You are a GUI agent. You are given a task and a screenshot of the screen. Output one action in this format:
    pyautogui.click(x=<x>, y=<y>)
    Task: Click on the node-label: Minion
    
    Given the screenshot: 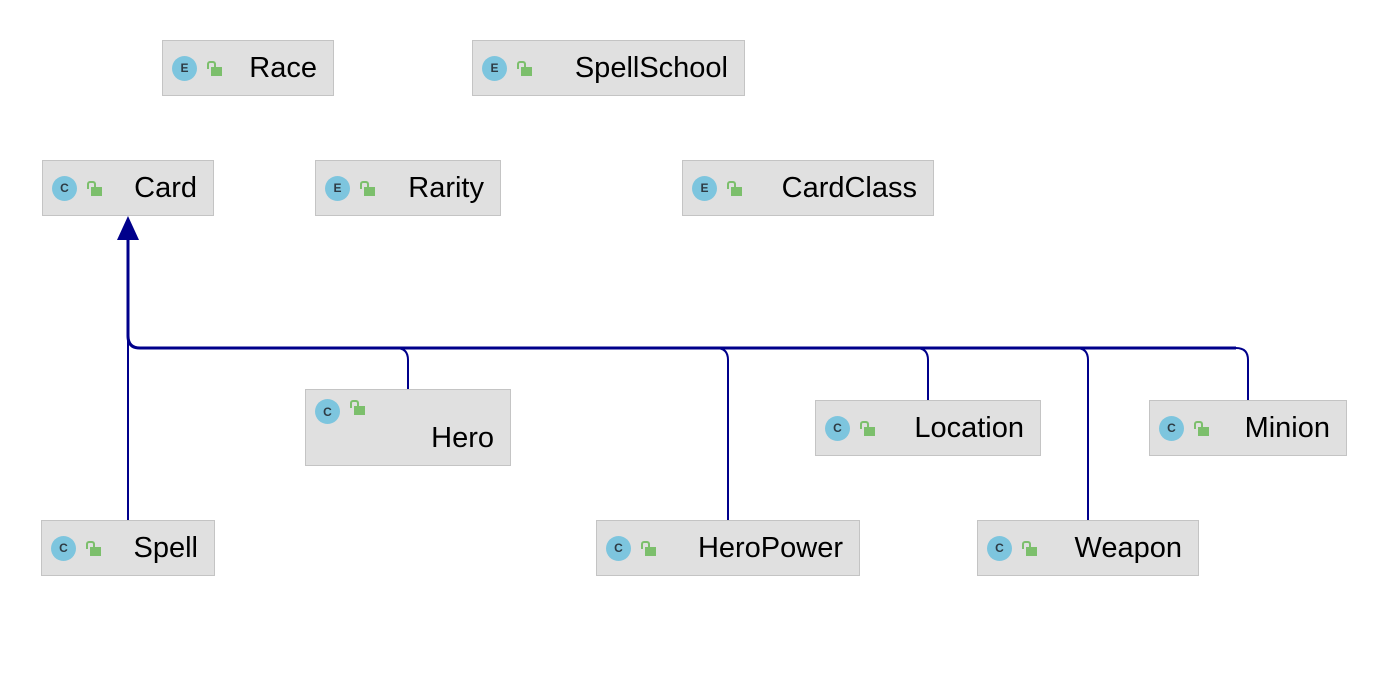 What is the action you would take?
    pyautogui.click(x=1287, y=427)
    